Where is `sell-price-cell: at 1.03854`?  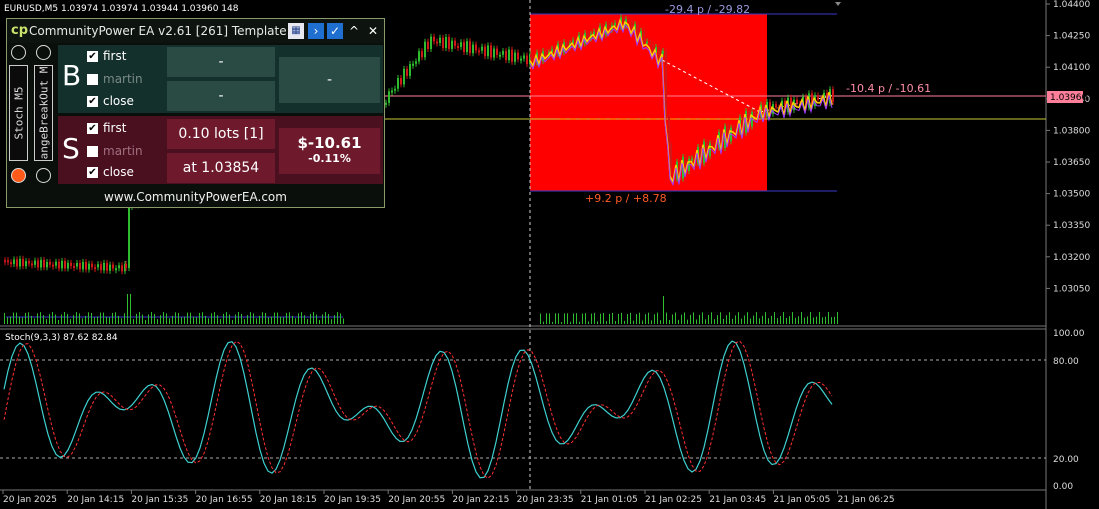
sell-price-cell: at 1.03854 is located at coordinates (221, 168).